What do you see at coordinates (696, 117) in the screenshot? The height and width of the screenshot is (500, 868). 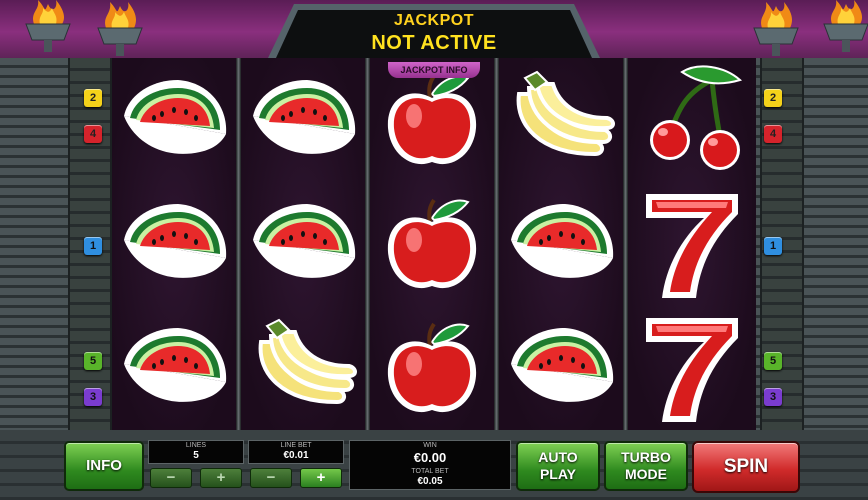 I see `cherry-icon` at bounding box center [696, 117].